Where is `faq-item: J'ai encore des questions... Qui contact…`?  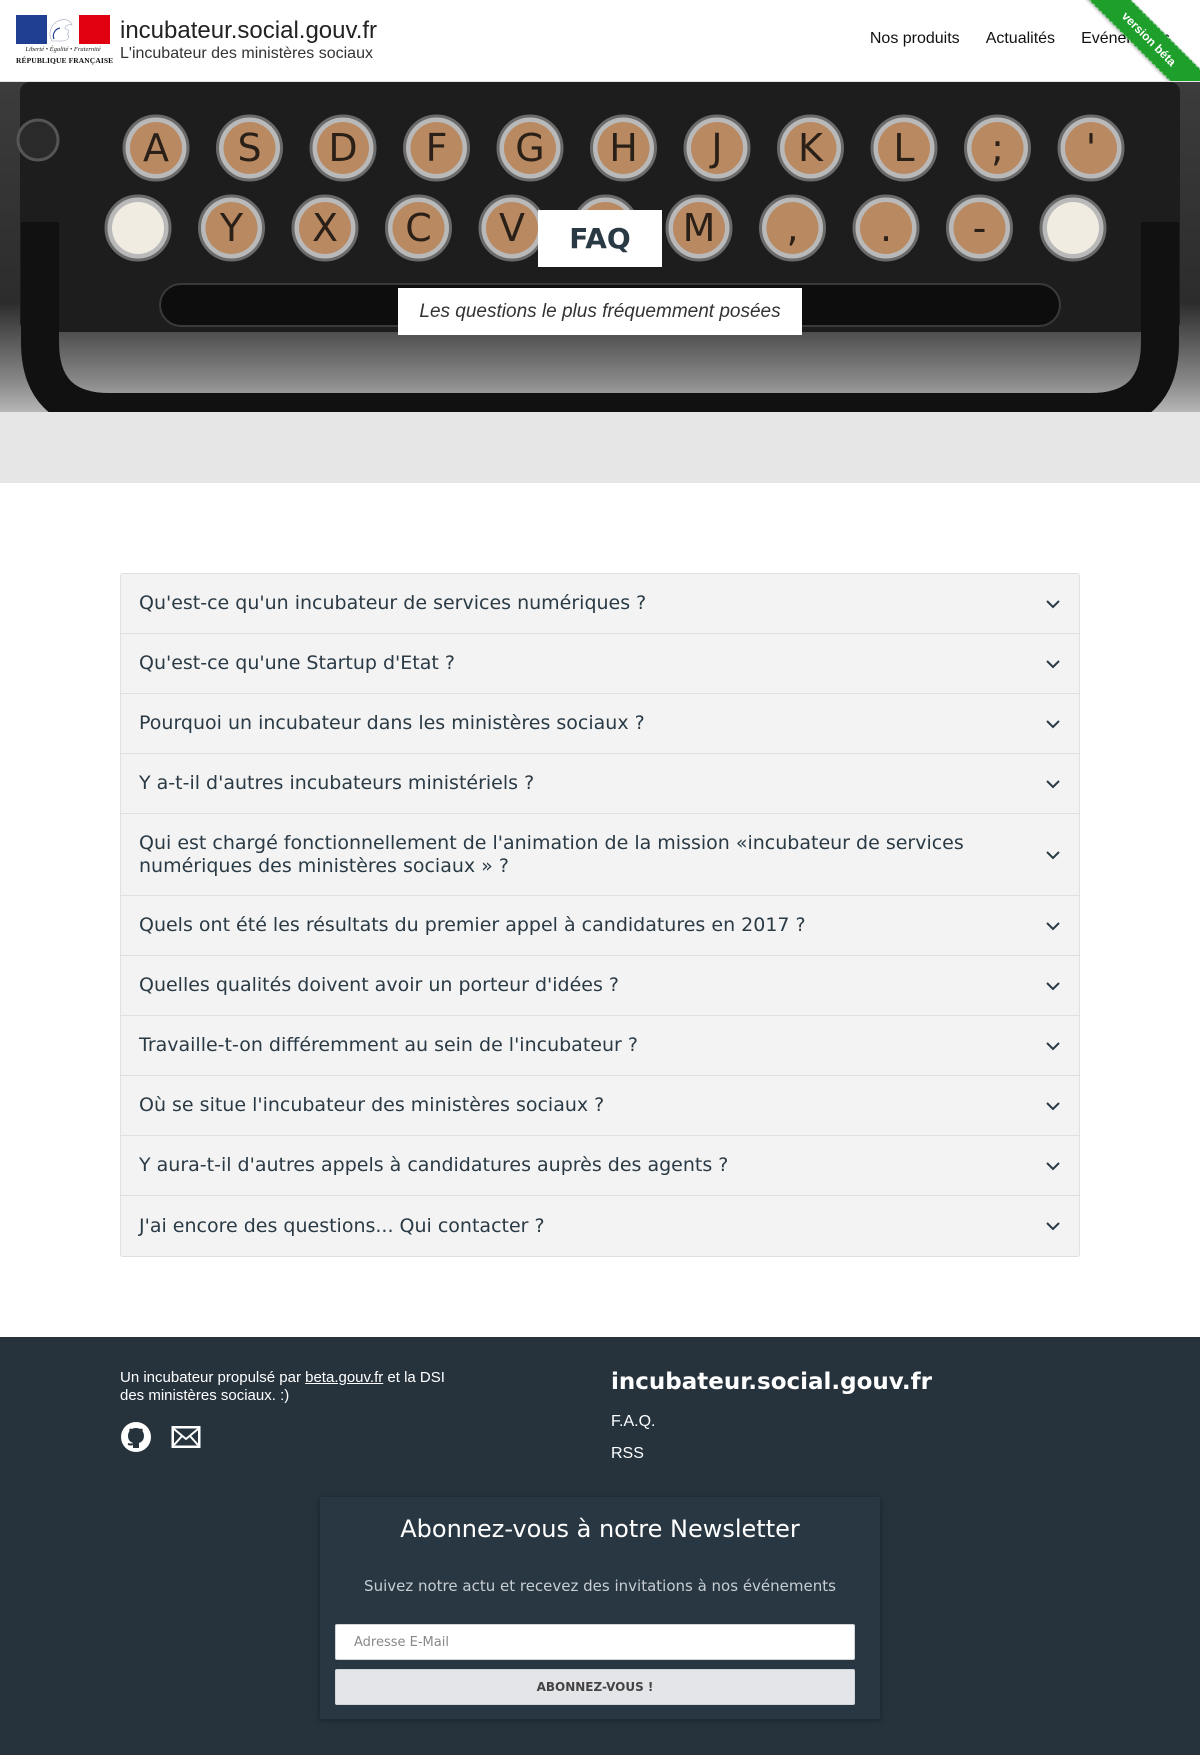
faq-item: J'ai encore des questions... Qui contact… is located at coordinates (600, 1226).